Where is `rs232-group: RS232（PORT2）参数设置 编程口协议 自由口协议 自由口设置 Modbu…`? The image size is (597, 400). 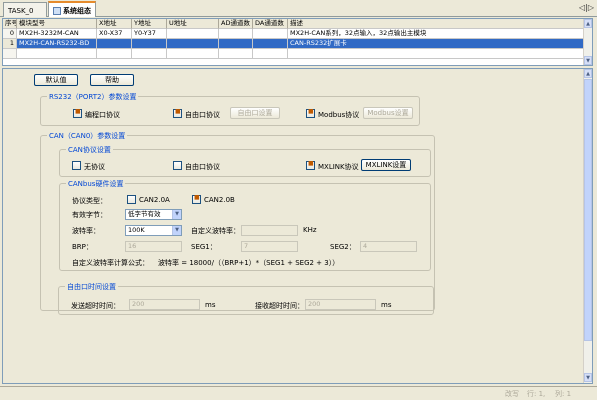 rs232-group: RS232（PORT2）参数设置 编程口协议 自由口协议 自由口设置 Modbu… is located at coordinates (230, 109).